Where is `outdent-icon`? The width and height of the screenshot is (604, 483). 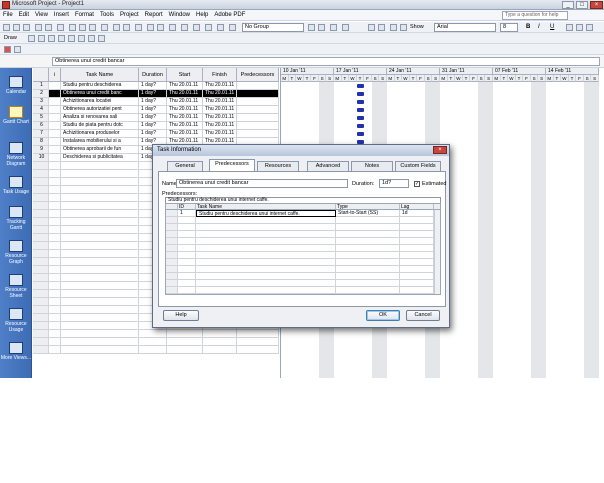 outdent-icon is located at coordinates (371, 27).